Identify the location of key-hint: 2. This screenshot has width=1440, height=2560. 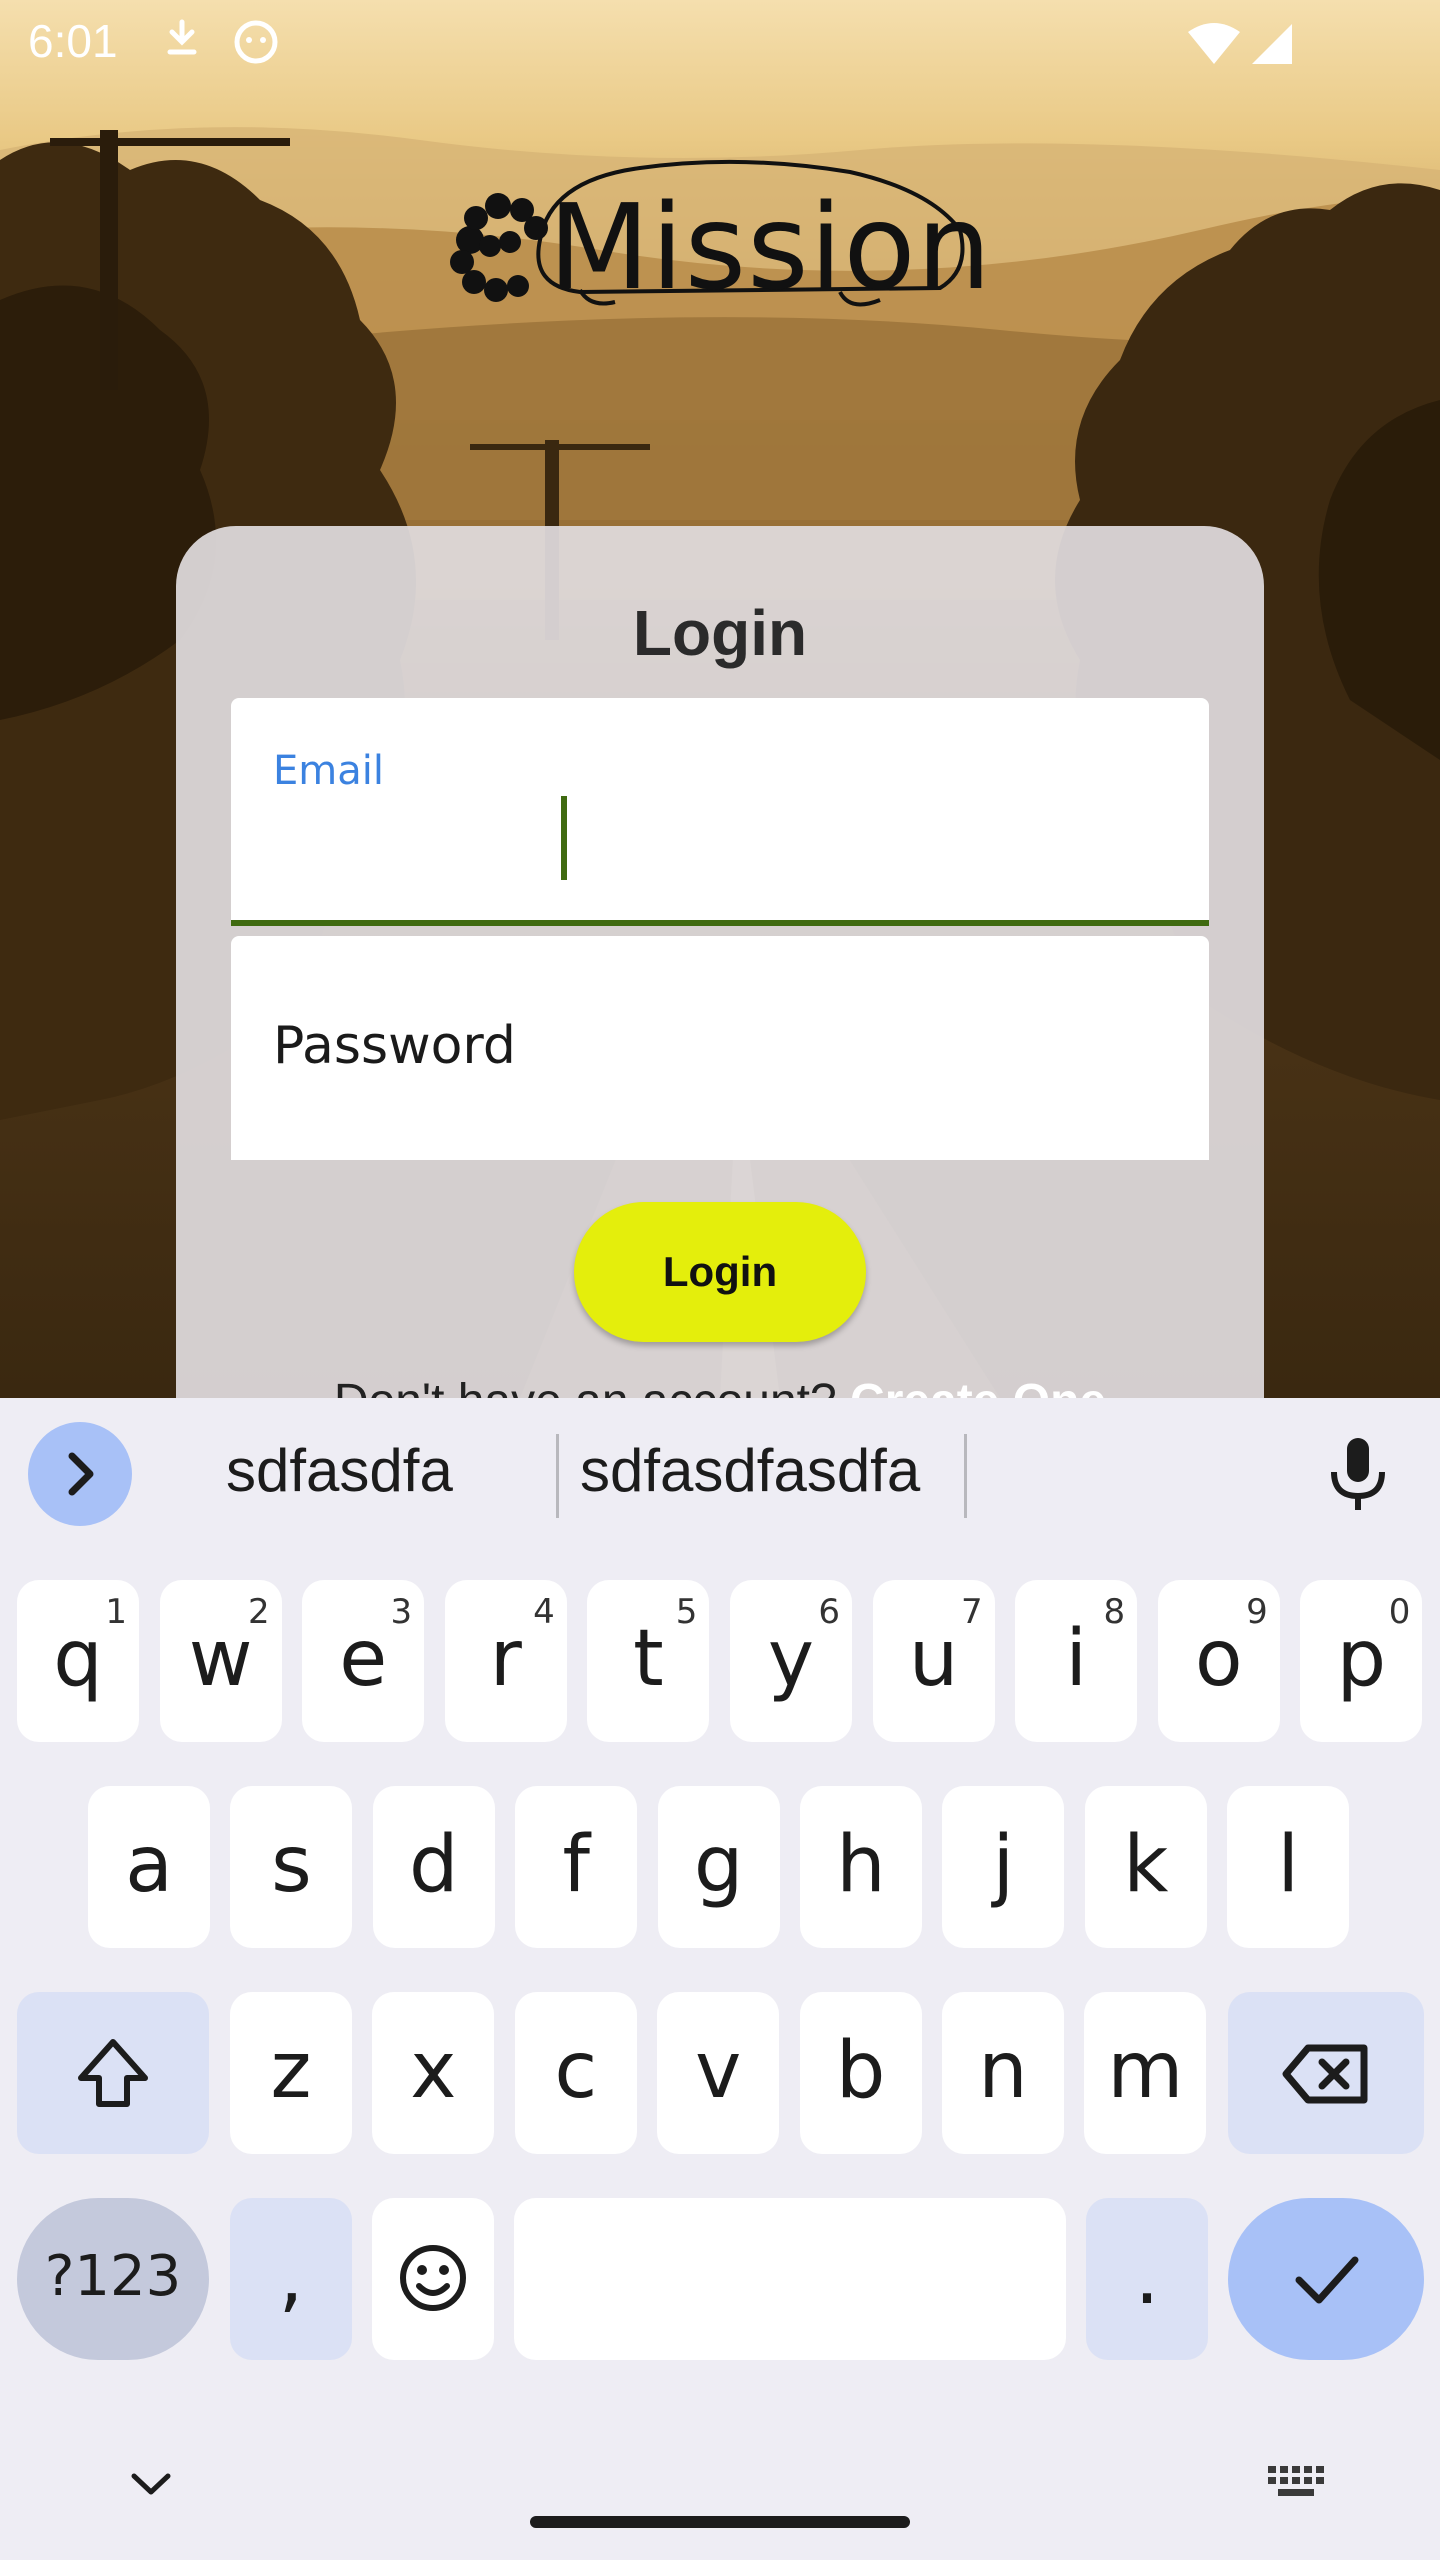
(258, 1612).